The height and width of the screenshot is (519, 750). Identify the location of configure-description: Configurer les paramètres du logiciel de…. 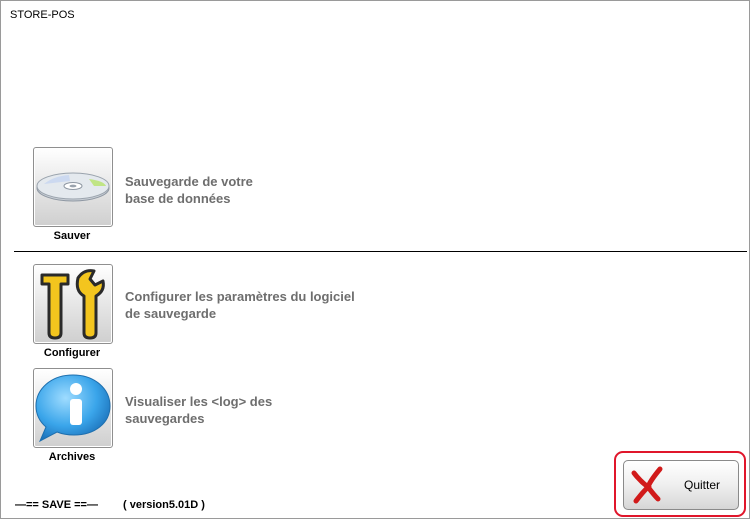
(240, 305).